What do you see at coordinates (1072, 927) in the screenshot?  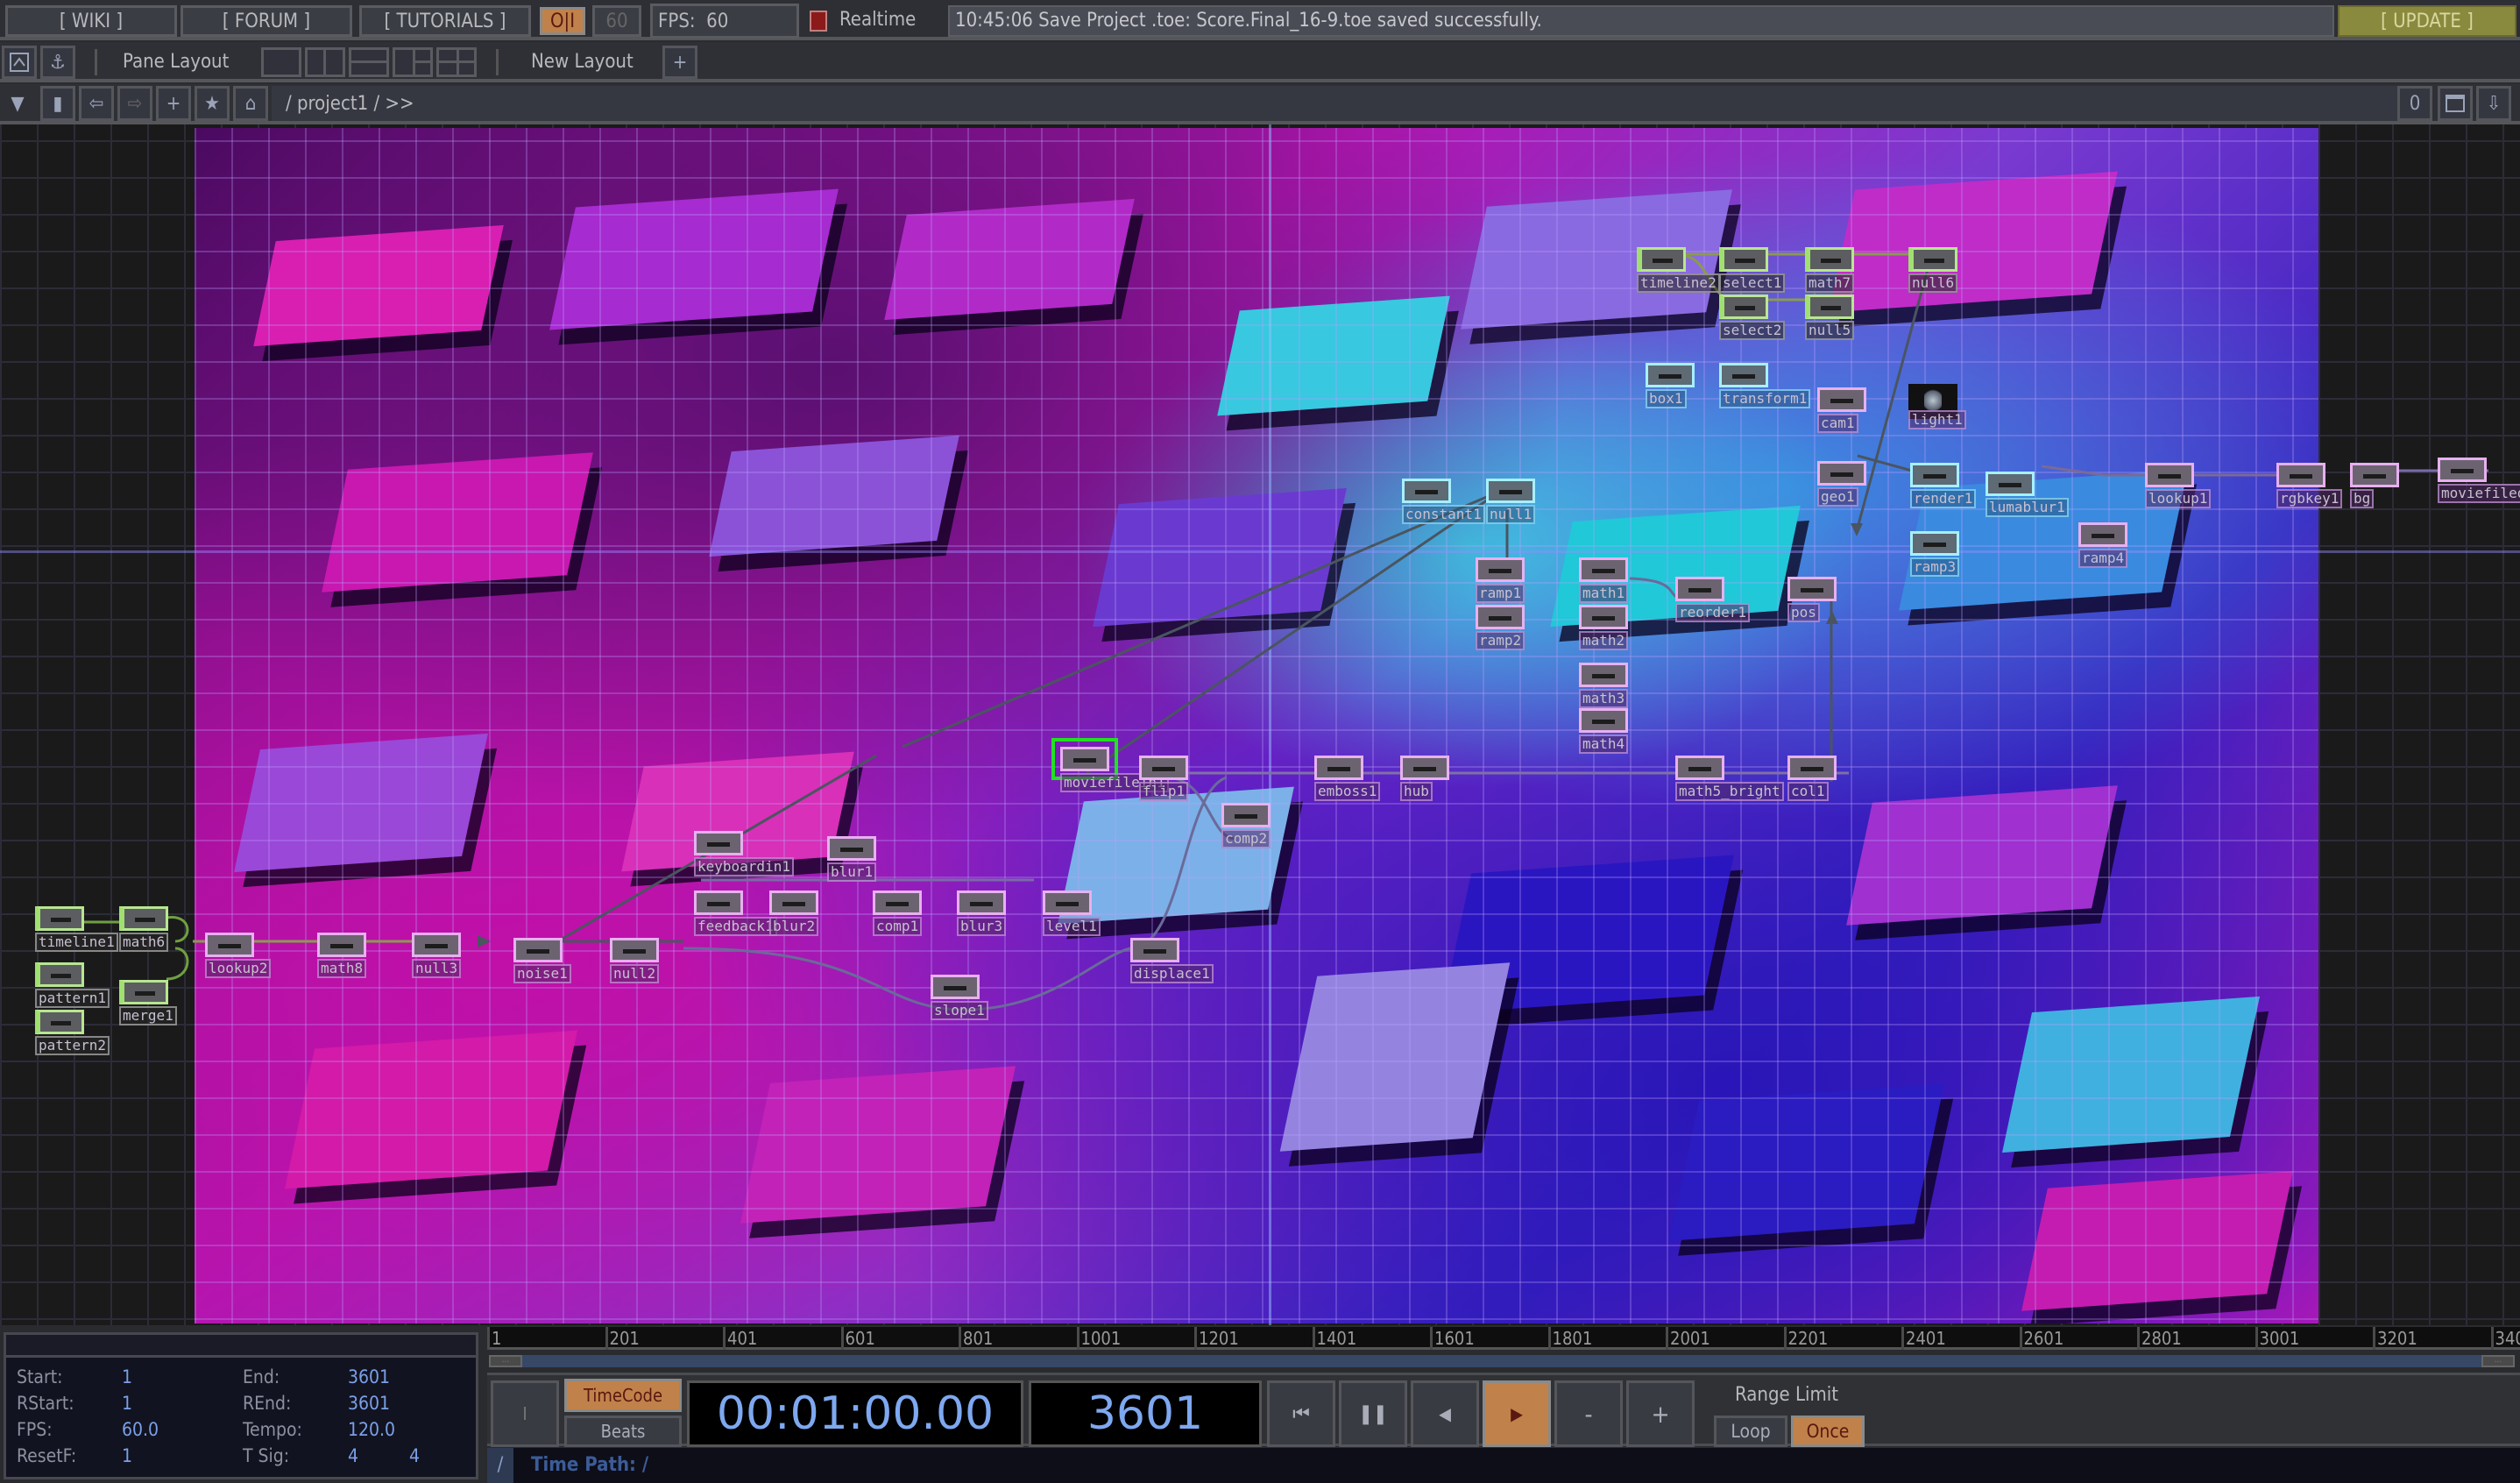 I see `node-label: level1` at bounding box center [1072, 927].